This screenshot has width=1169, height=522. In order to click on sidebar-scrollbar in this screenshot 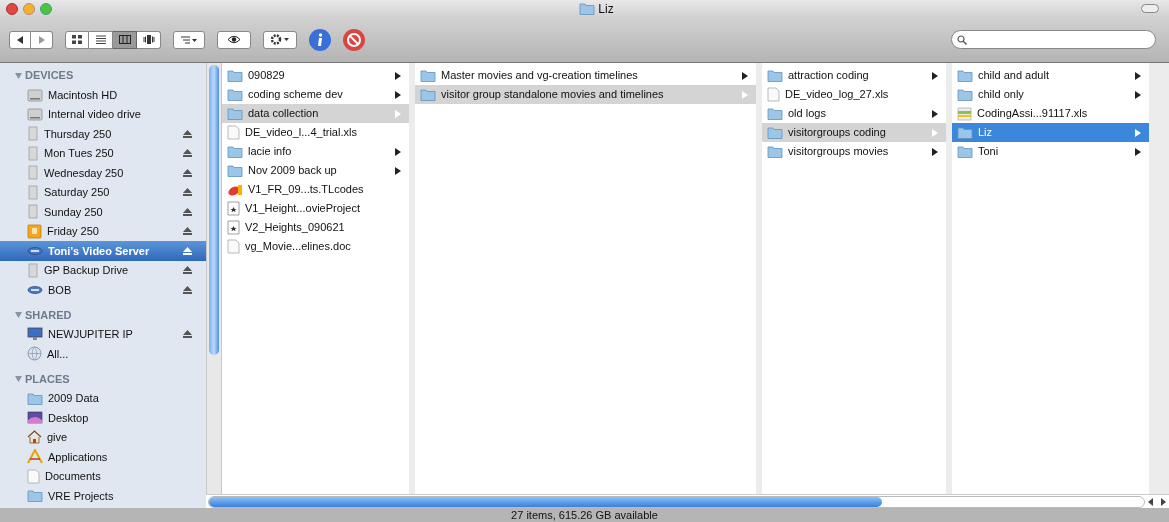, I will do `click(214, 278)`.